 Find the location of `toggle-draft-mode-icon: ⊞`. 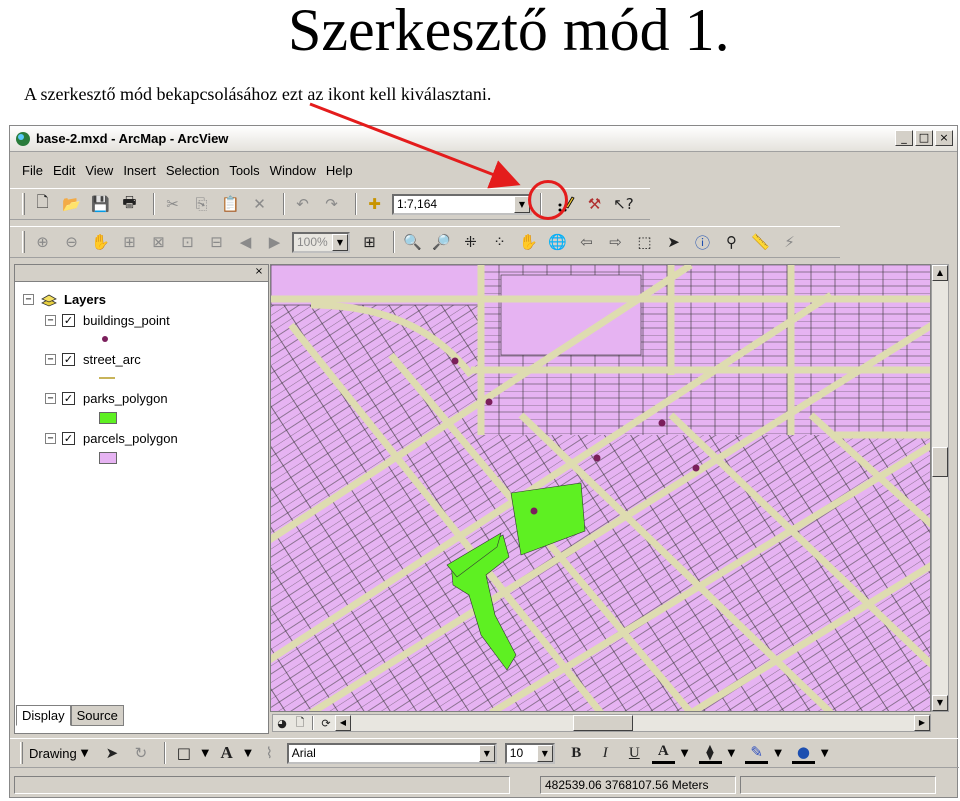

toggle-draft-mode-icon: ⊞ is located at coordinates (369, 242).